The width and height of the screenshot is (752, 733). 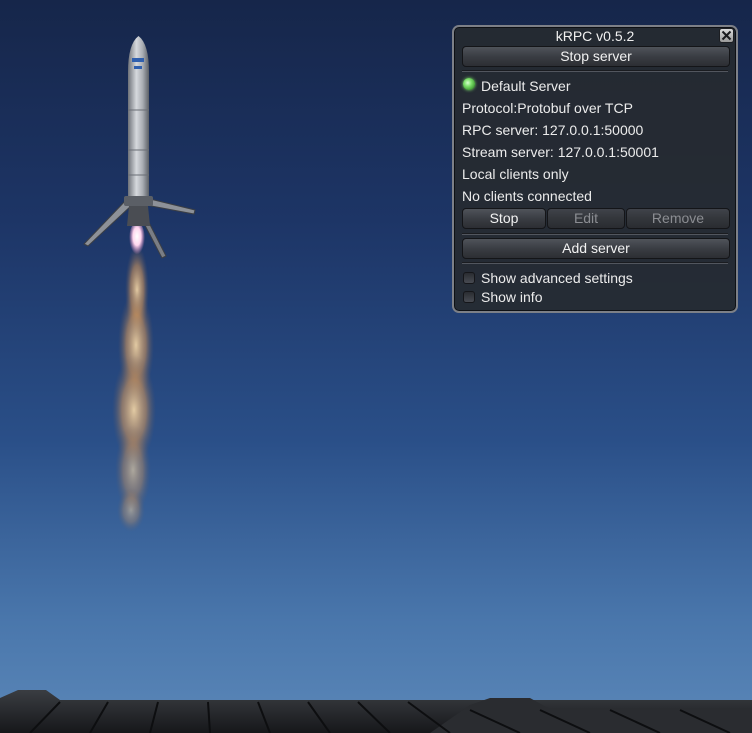 I want to click on server-status-icon, so click(x=469, y=84).